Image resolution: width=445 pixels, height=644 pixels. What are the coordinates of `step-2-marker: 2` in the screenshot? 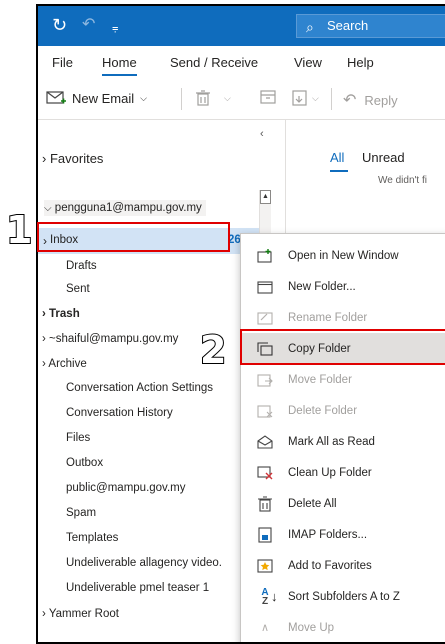 It's located at (213, 350).